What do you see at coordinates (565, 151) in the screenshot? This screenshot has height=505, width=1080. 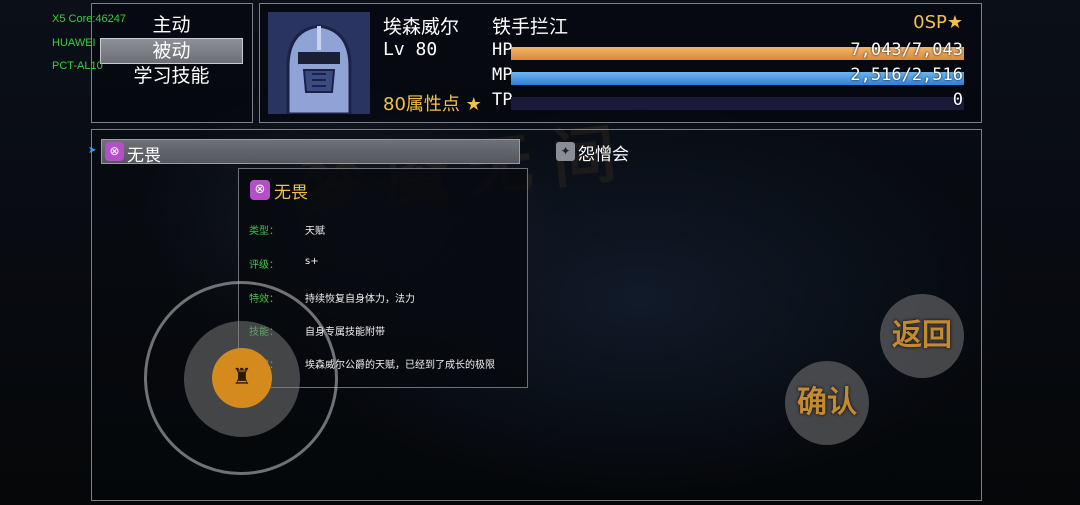 I see `hatred-skill-icon: ✦` at bounding box center [565, 151].